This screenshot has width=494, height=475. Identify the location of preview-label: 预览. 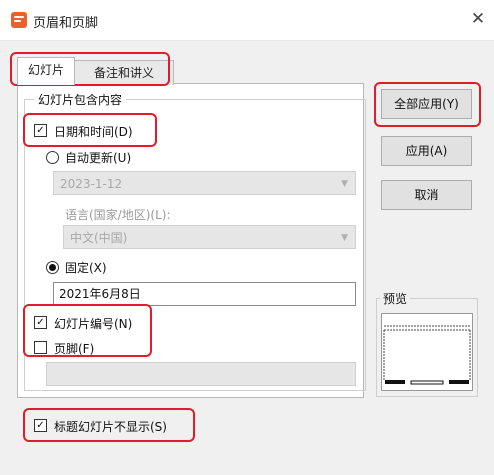
(395, 298).